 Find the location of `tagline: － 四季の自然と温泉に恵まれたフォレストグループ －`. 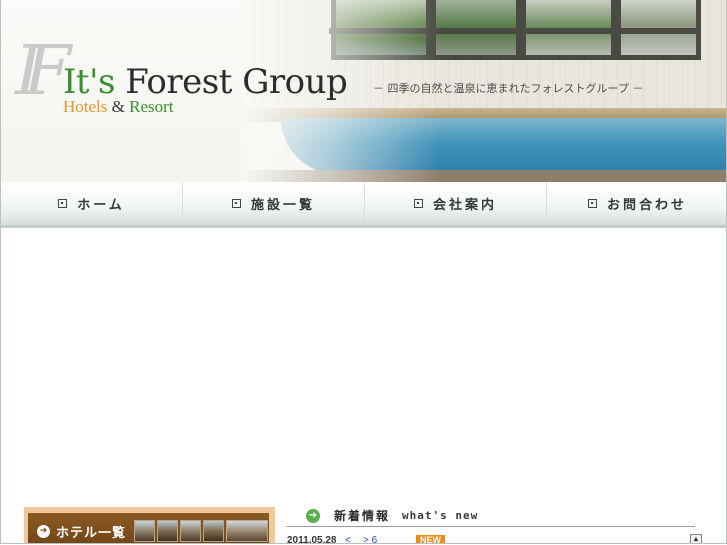

tagline: － 四季の自然と温泉に恵まれたフォレストグループ － is located at coordinates (508, 88).